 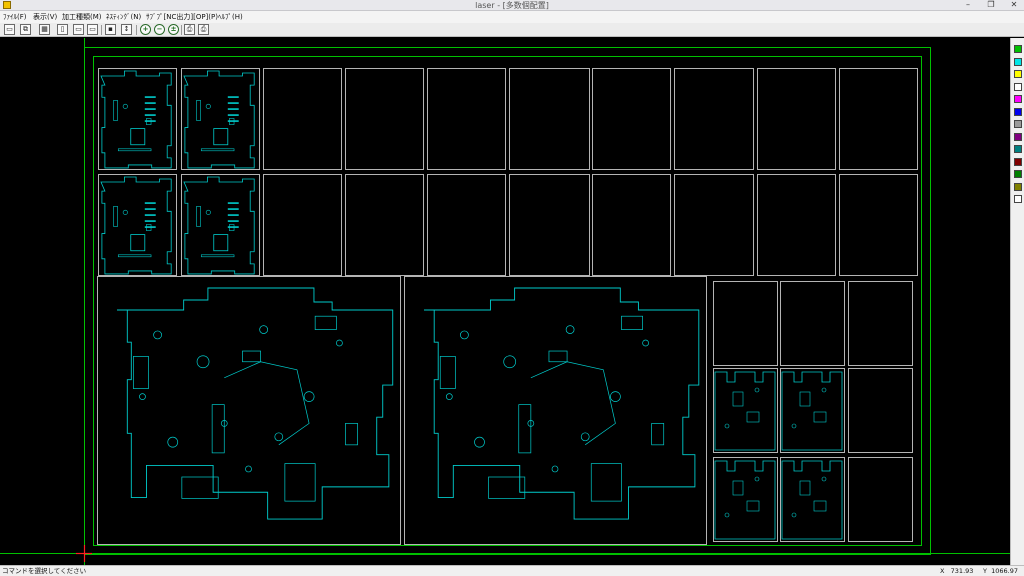 I want to click on menu-file: ﾌｧｲﾙ(F), so click(x=15, y=17).